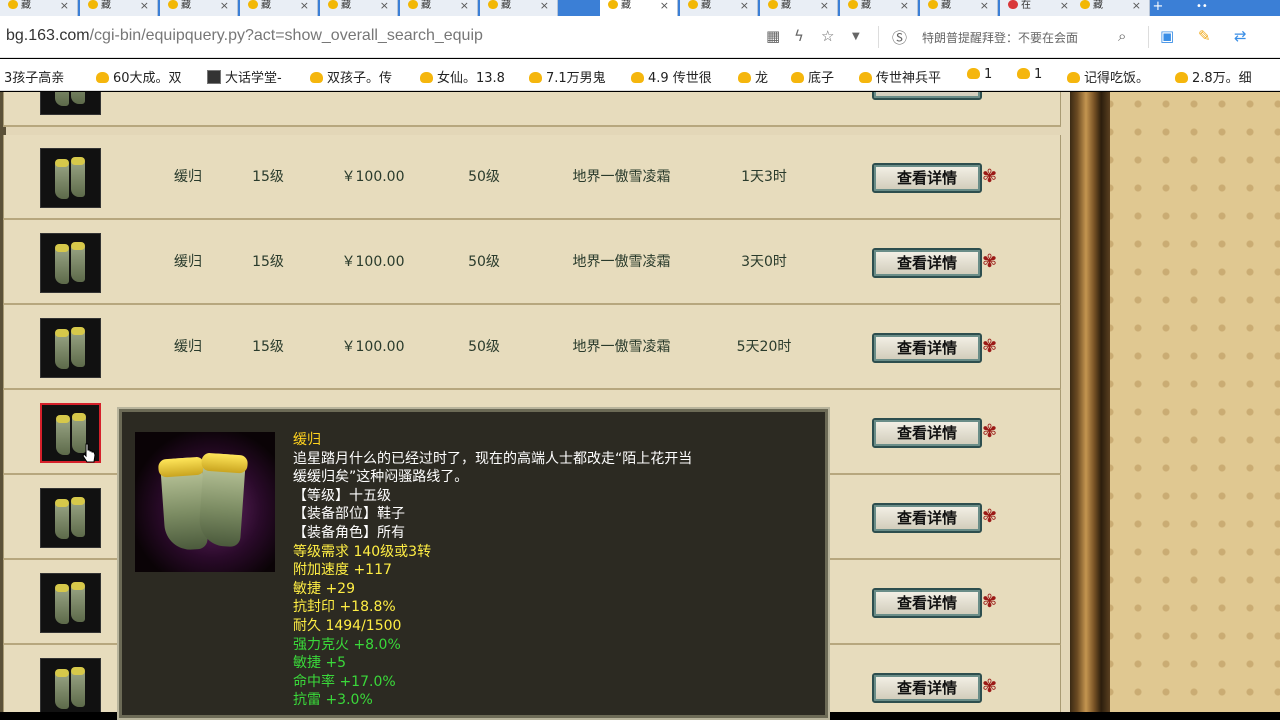 This screenshot has height=720, width=1280. I want to click on star-icon: ☆, so click(827, 36).